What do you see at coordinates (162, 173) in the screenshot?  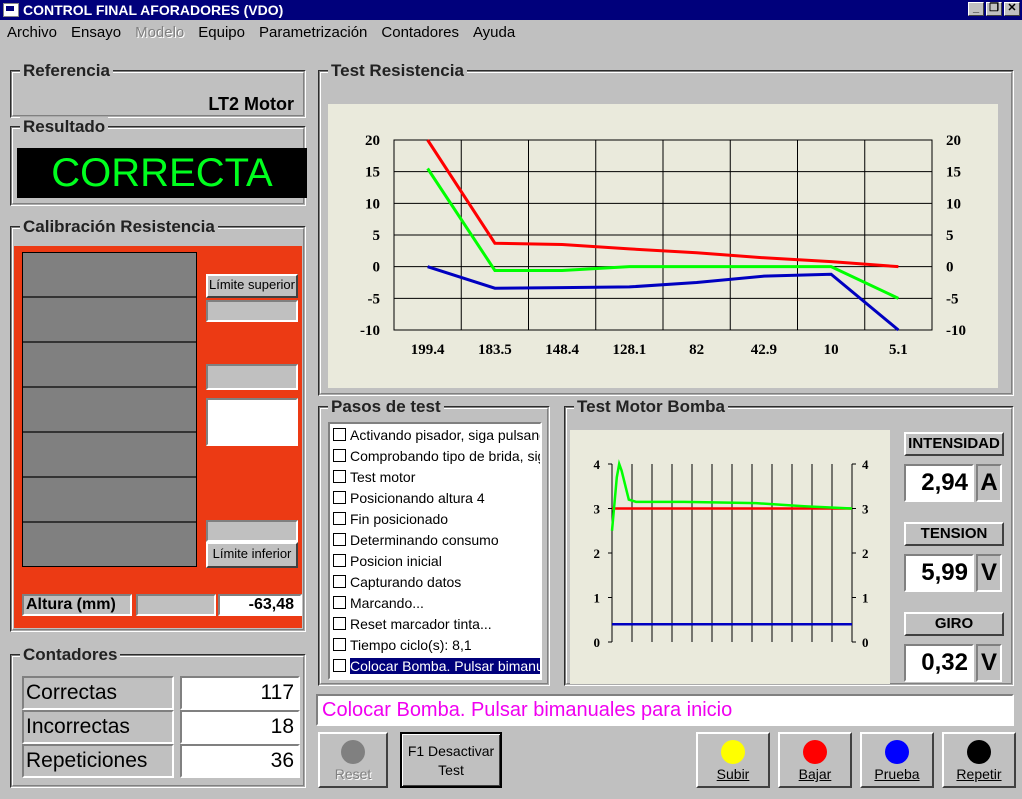 I see `resultado-display: CORRECTA` at bounding box center [162, 173].